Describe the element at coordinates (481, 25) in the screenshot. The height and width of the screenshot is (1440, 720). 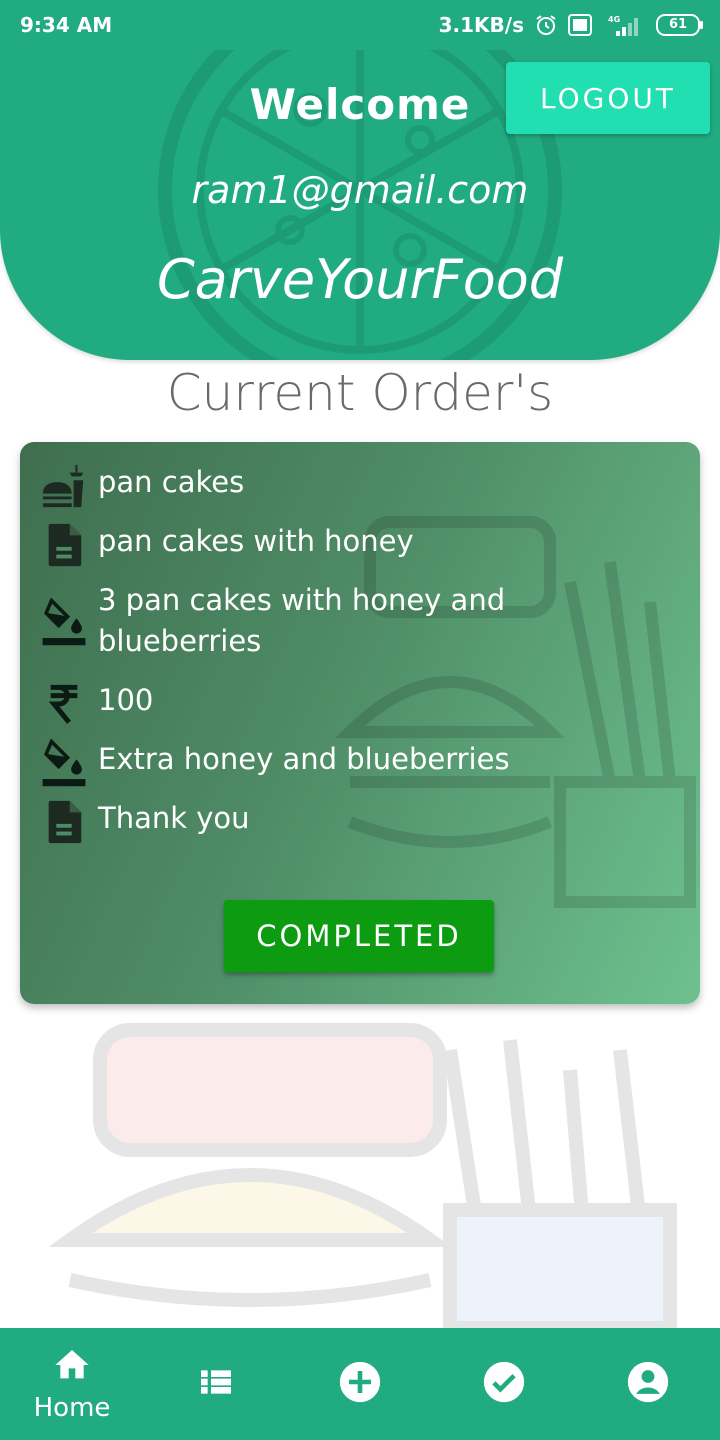
I see `net-speed: 3.1KB/s` at that location.